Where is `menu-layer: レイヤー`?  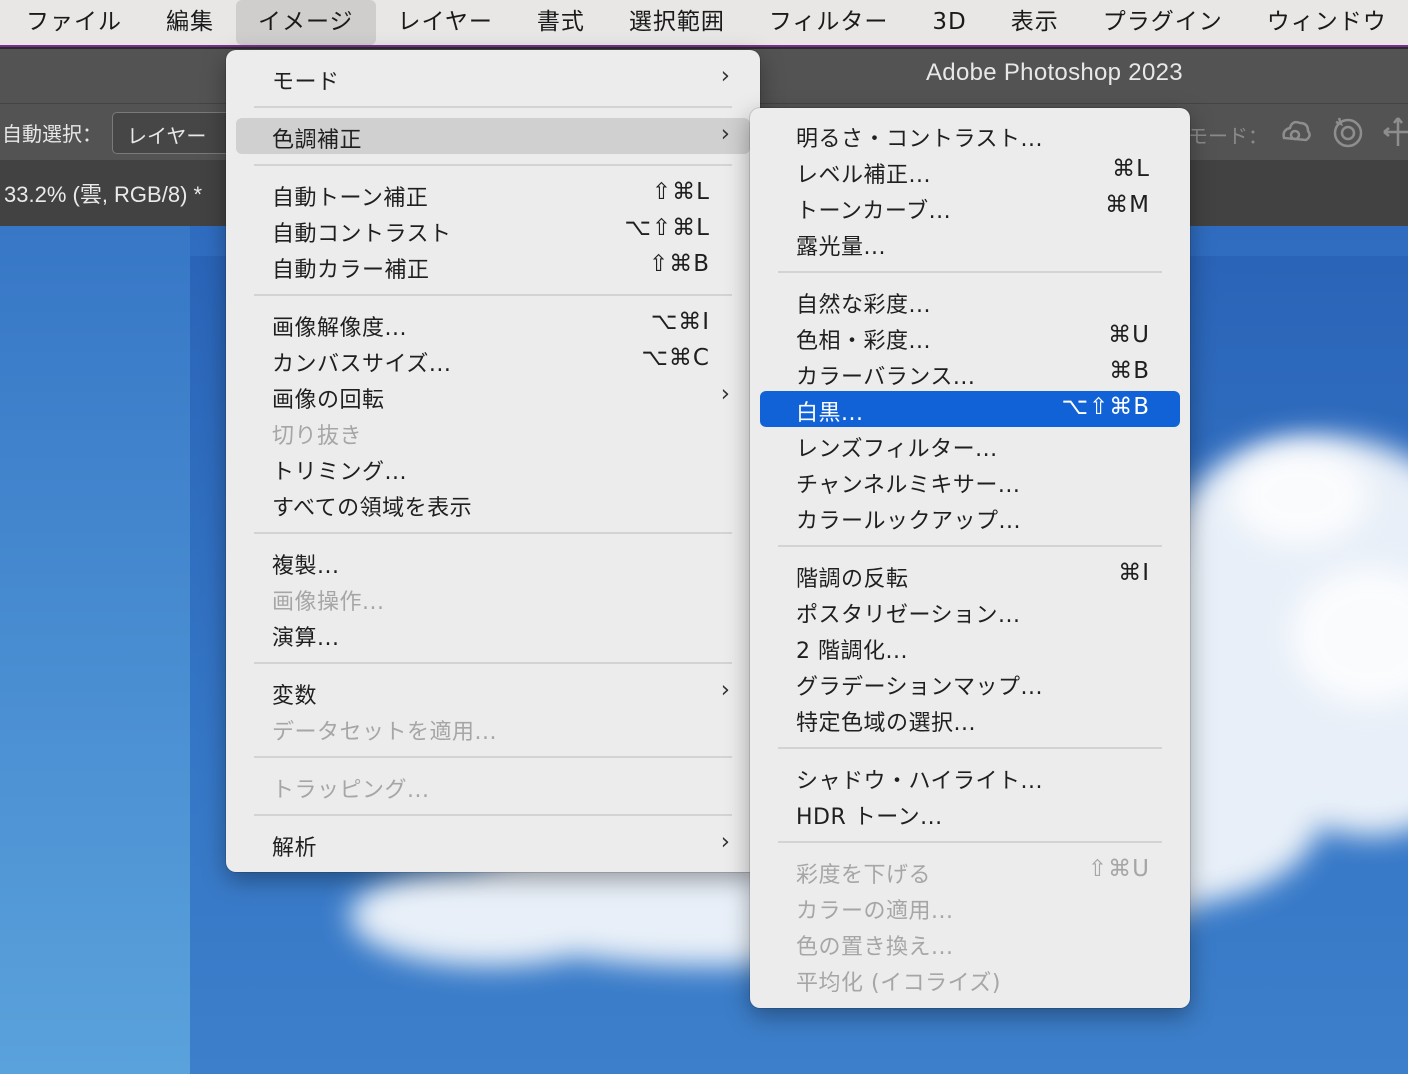 menu-layer: レイヤー is located at coordinates (445, 23).